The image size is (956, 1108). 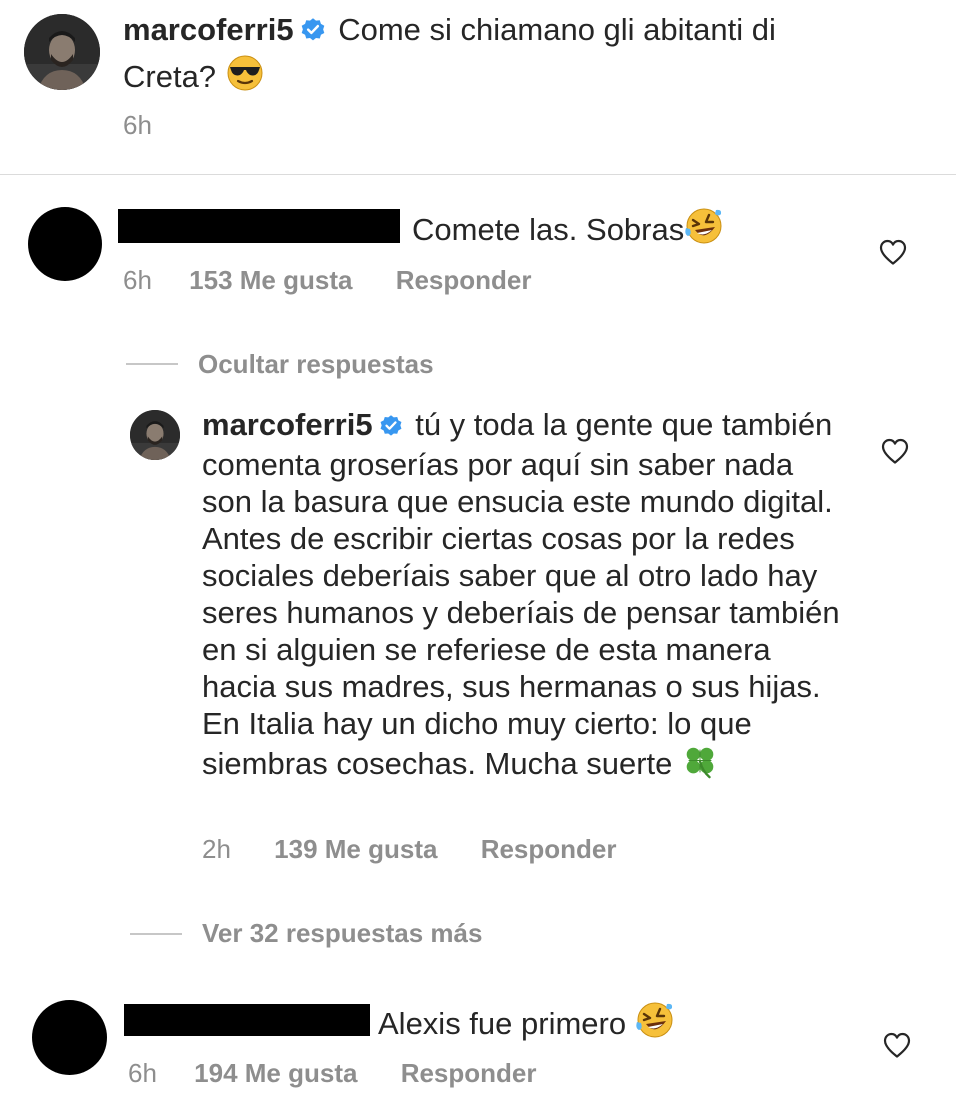 What do you see at coordinates (287, 424) in the screenshot?
I see `reply-author-username: marcoferri5` at bounding box center [287, 424].